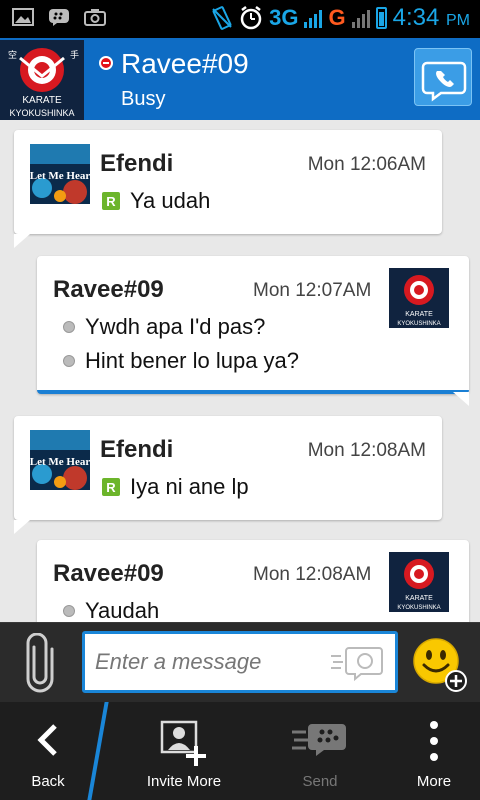 The width and height of the screenshot is (480, 800). Describe the element at coordinates (185, 63) in the screenshot. I see `contact-name: Ravee#09` at that location.